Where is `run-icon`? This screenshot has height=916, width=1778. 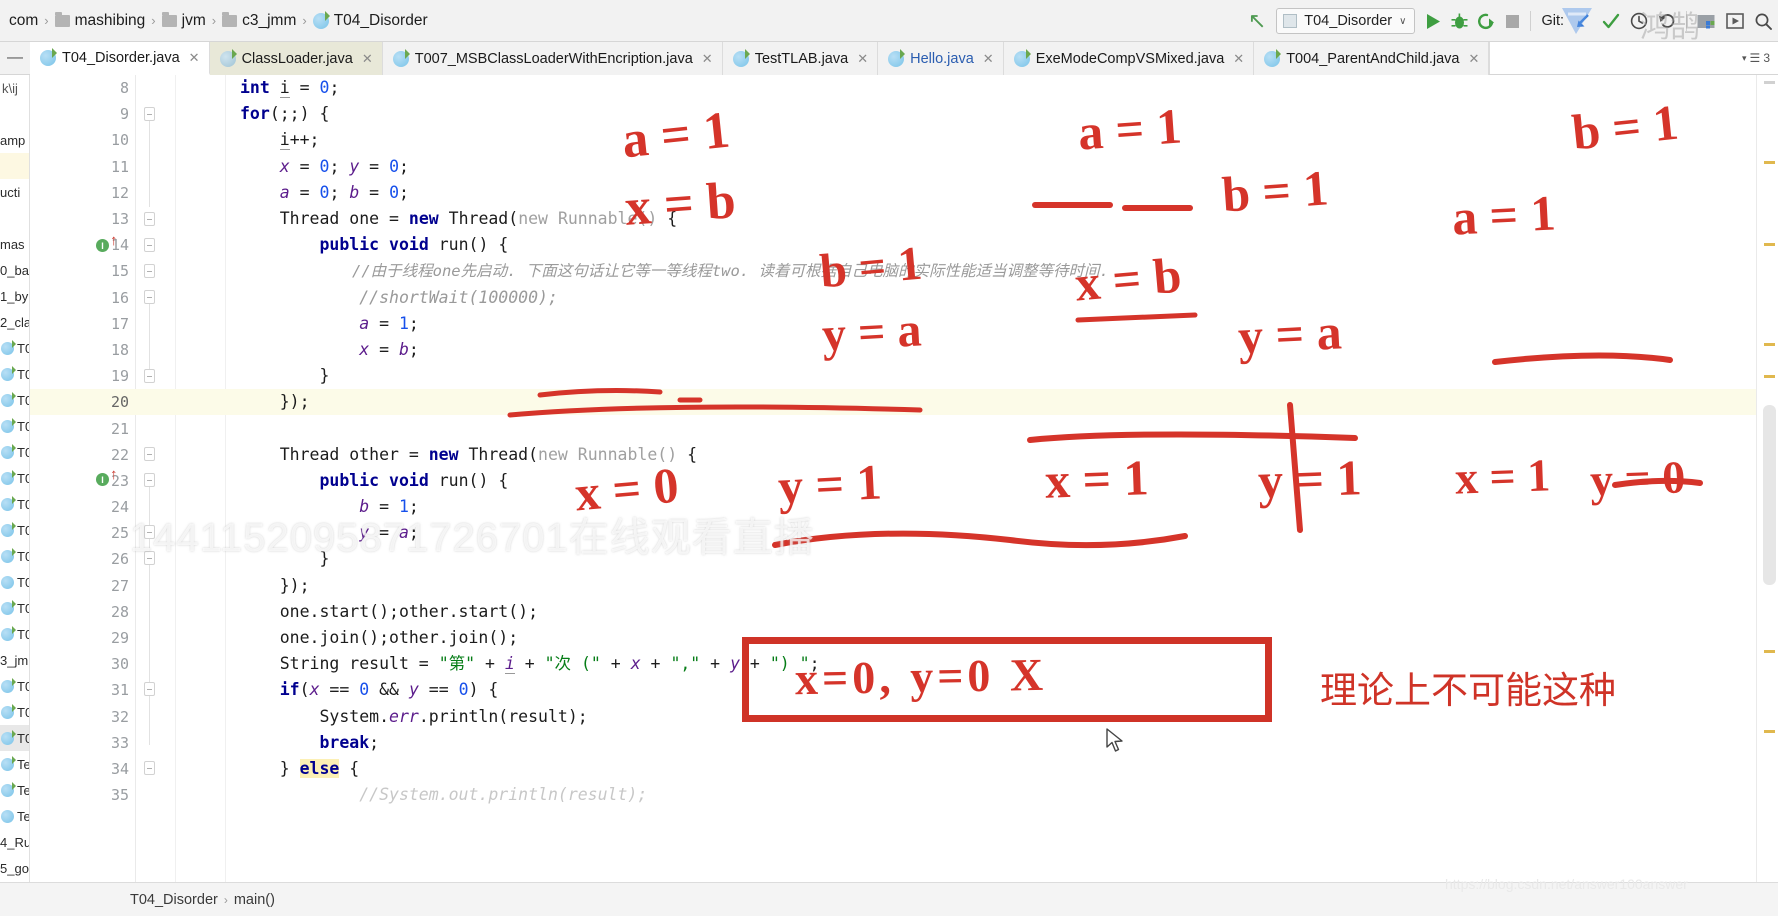
run-icon is located at coordinates (1433, 21).